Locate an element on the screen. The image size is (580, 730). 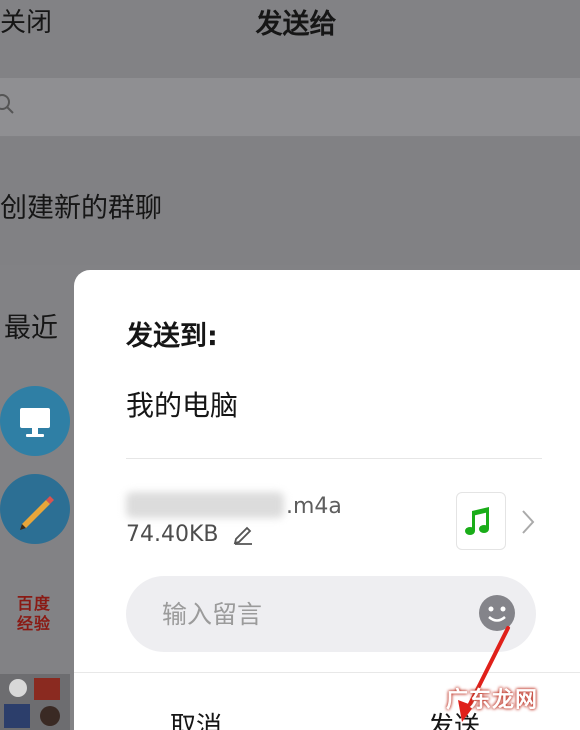
pencil-icon is located at coordinates (37, 513).